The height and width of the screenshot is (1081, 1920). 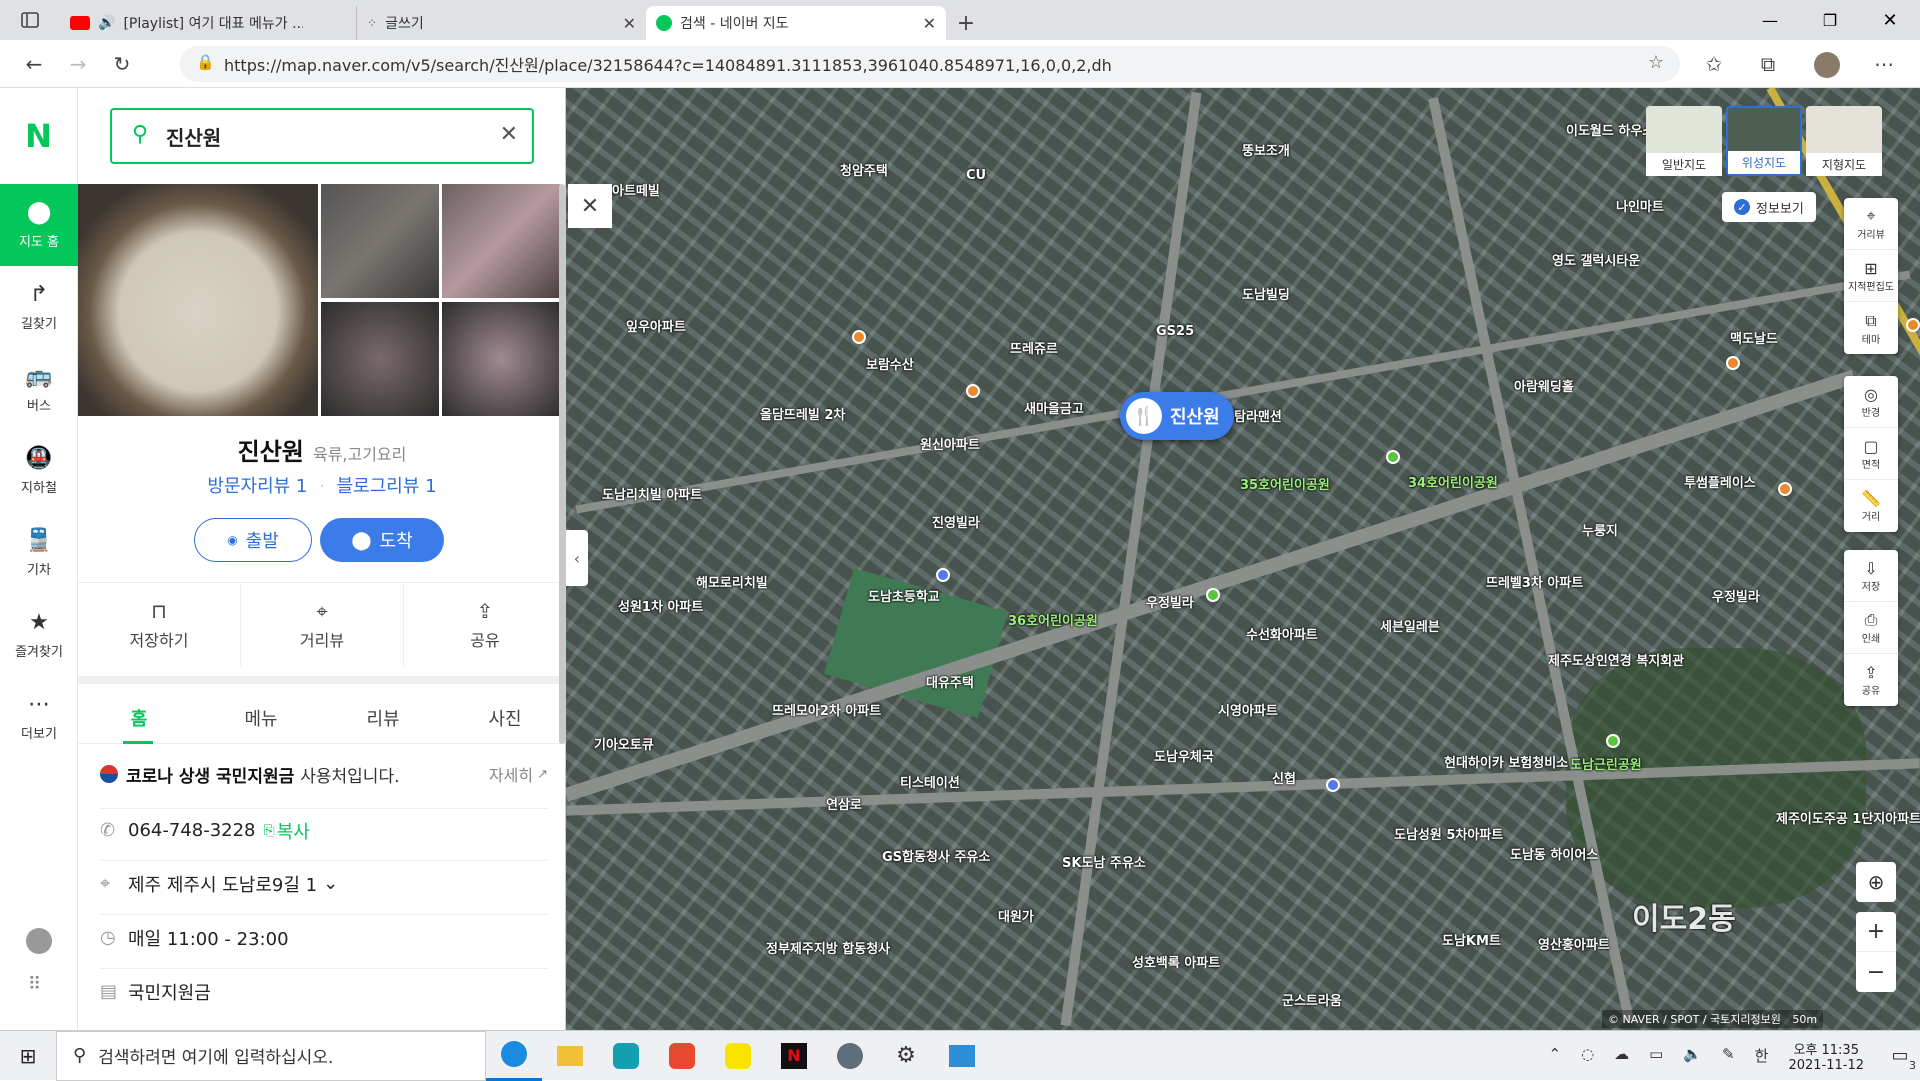 What do you see at coordinates (890, 363) in the screenshot?
I see `map-label: 보람수산` at bounding box center [890, 363].